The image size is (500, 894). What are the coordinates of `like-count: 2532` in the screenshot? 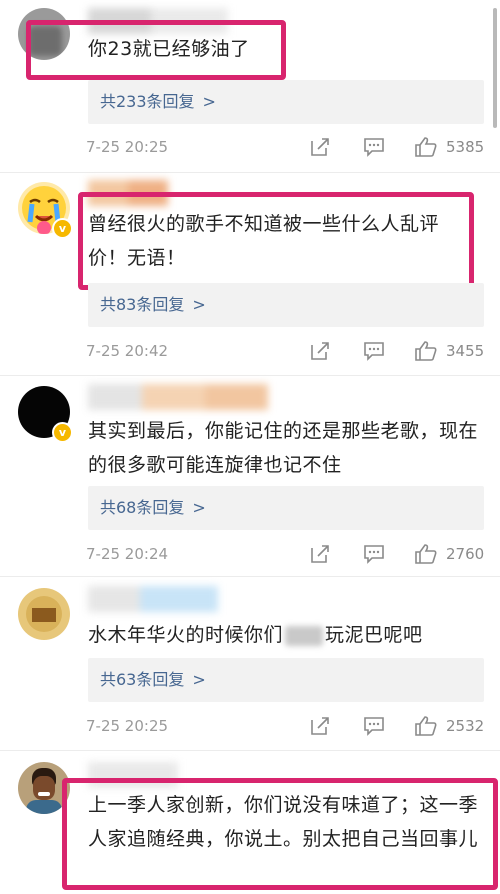 It's located at (465, 726).